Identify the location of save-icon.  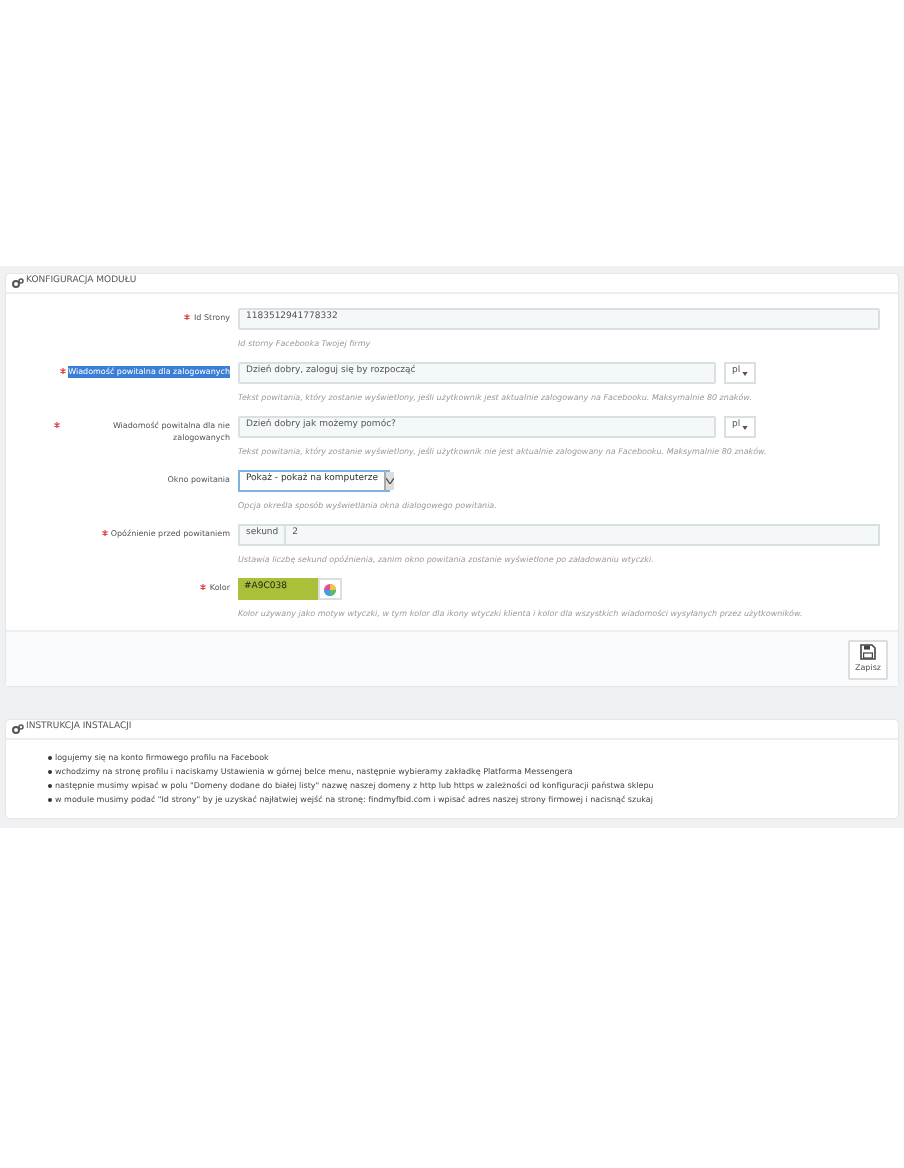
(868, 652).